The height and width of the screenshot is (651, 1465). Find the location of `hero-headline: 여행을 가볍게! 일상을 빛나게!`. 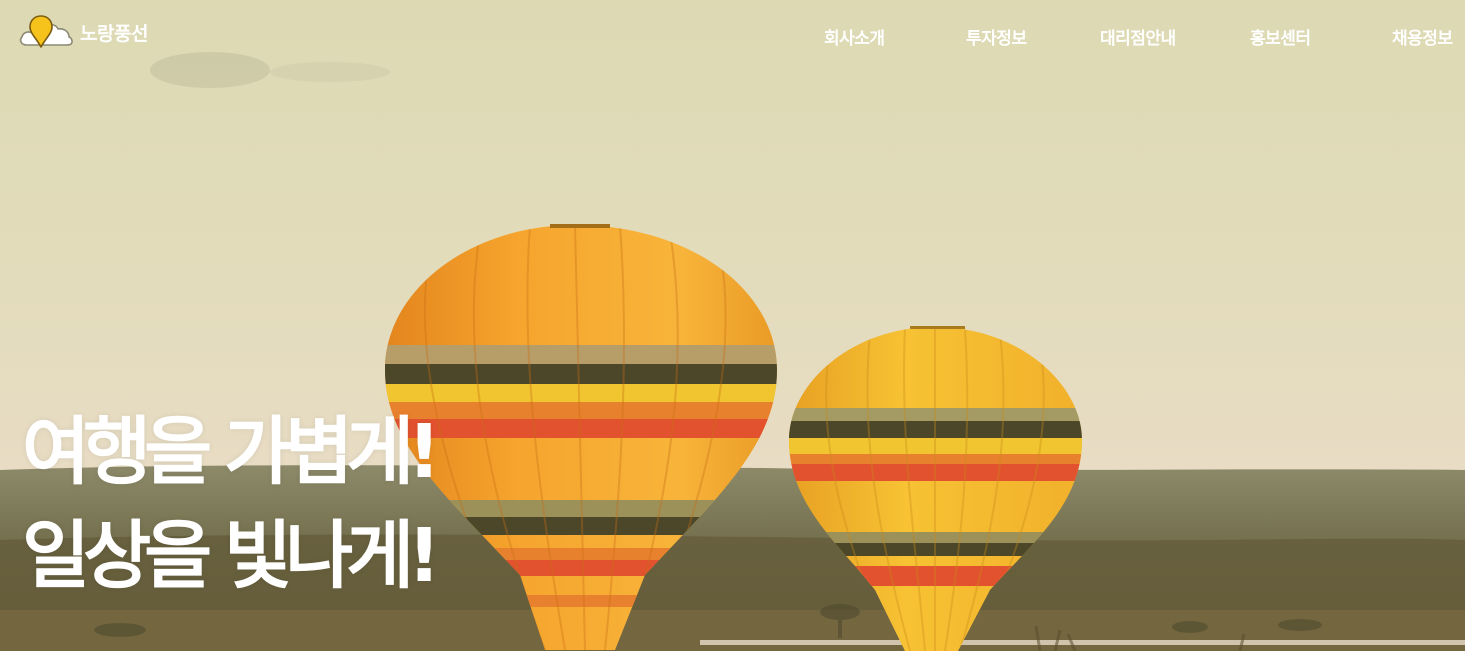

hero-headline: 여행을 가볍게! 일상을 빛나게! is located at coordinates (231, 504).